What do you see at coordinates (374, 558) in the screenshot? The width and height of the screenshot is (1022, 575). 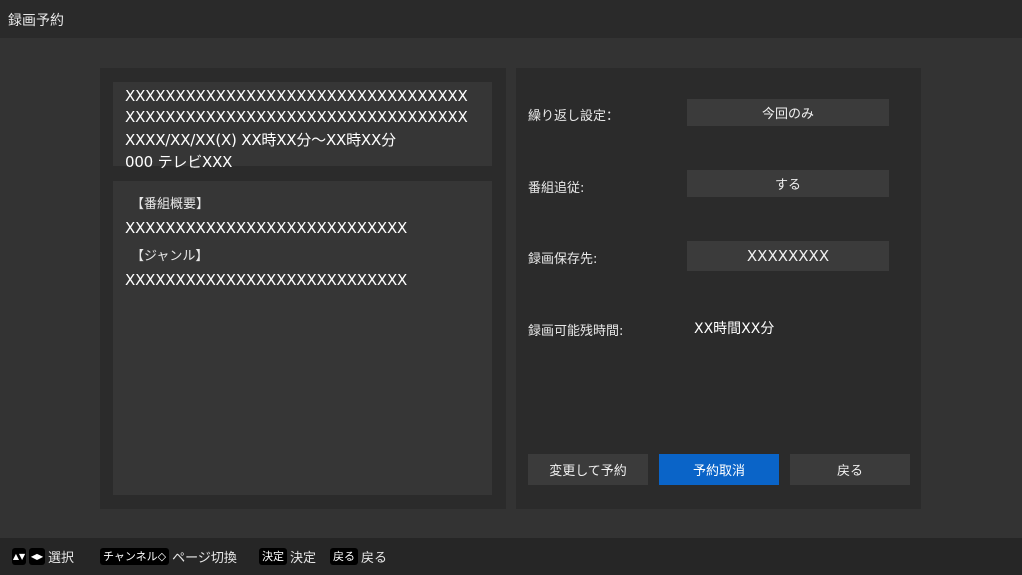 I see `back-hint-label: 戻る` at bounding box center [374, 558].